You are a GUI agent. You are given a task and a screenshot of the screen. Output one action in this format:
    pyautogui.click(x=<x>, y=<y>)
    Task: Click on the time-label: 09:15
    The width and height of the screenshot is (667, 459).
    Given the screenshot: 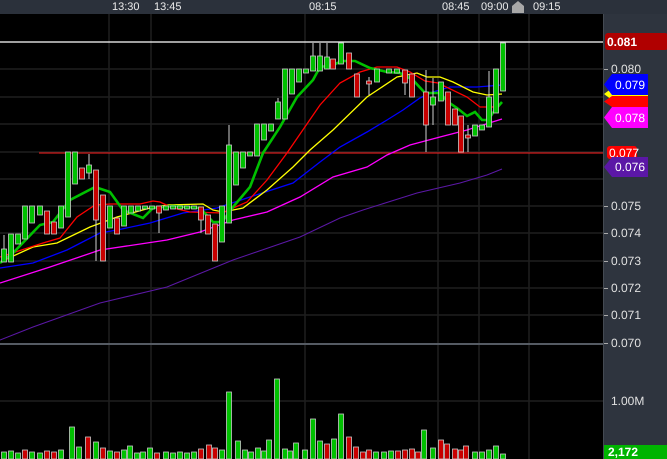 What is the action you would take?
    pyautogui.click(x=547, y=7)
    